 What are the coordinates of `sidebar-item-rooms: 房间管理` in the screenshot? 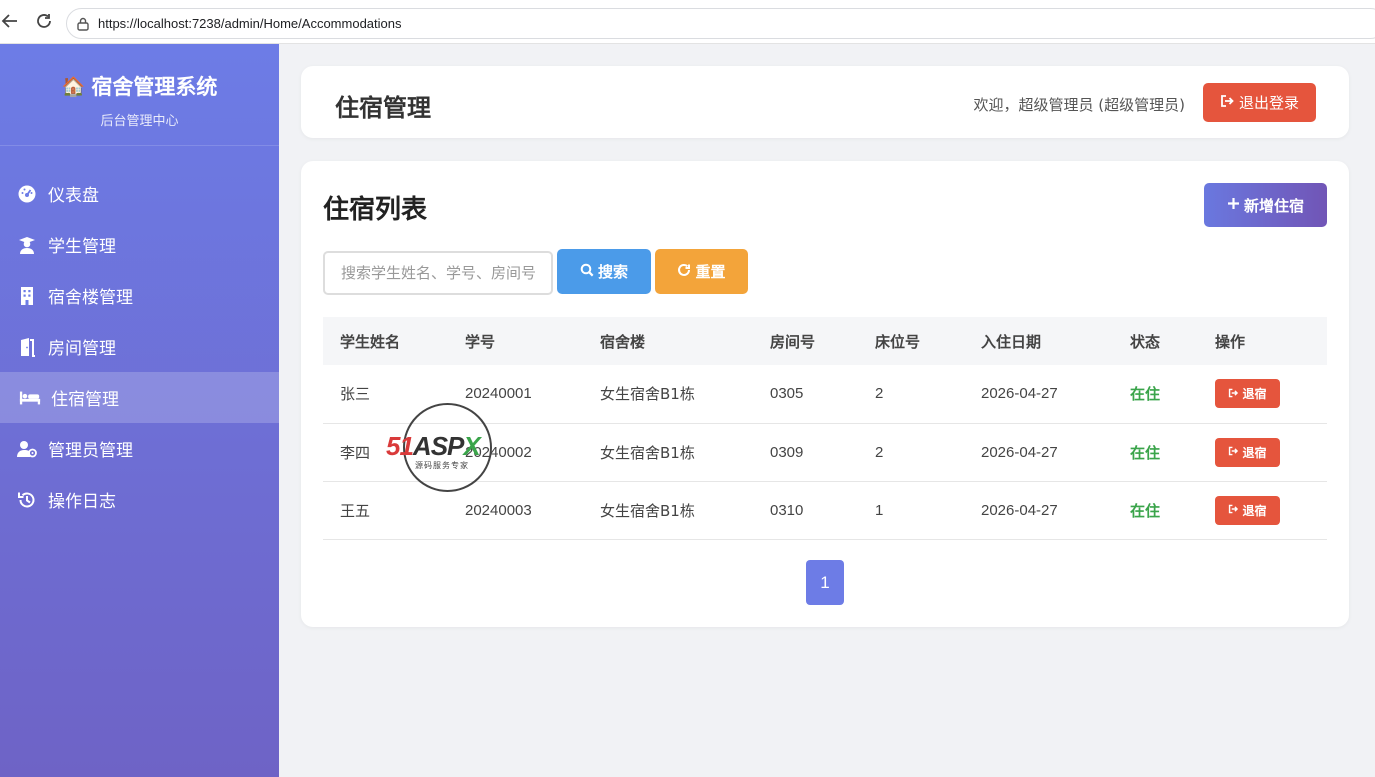 It's located at (139, 346).